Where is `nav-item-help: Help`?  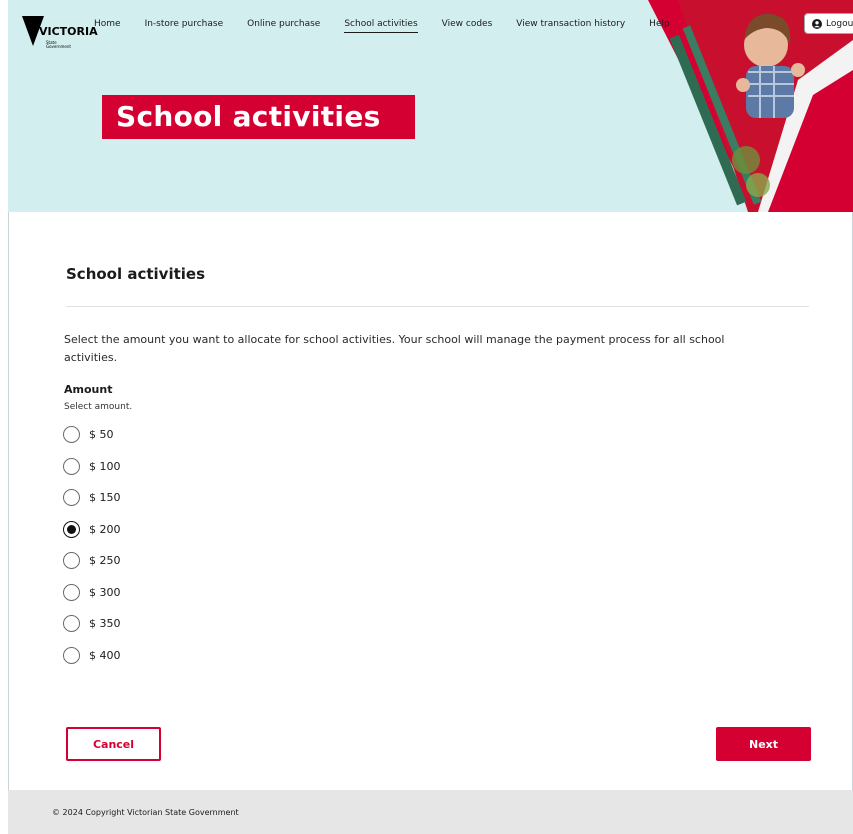
nav-item-help: Help is located at coordinates (659, 26).